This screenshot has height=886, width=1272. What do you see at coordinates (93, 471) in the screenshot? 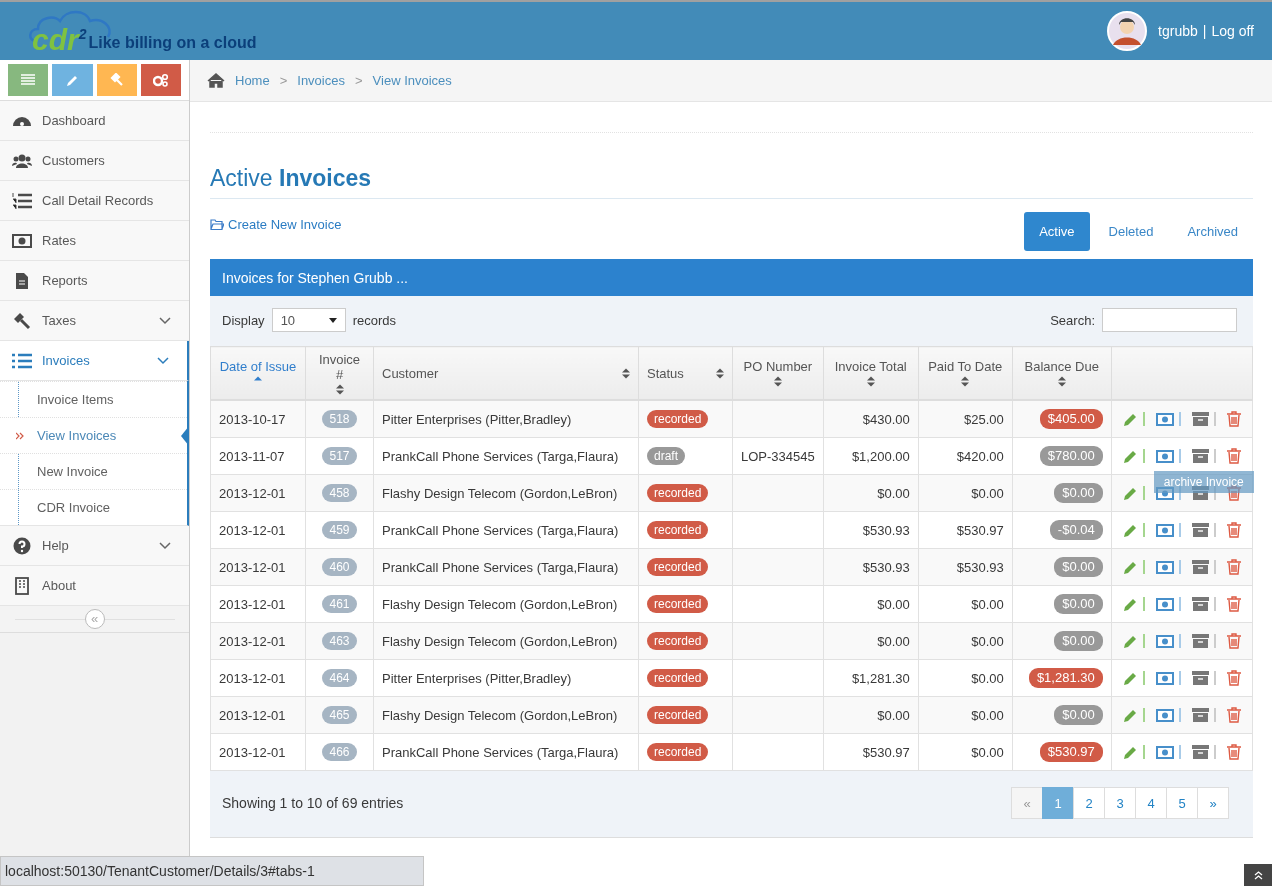
I see `submenu-item: New Invoice` at bounding box center [93, 471].